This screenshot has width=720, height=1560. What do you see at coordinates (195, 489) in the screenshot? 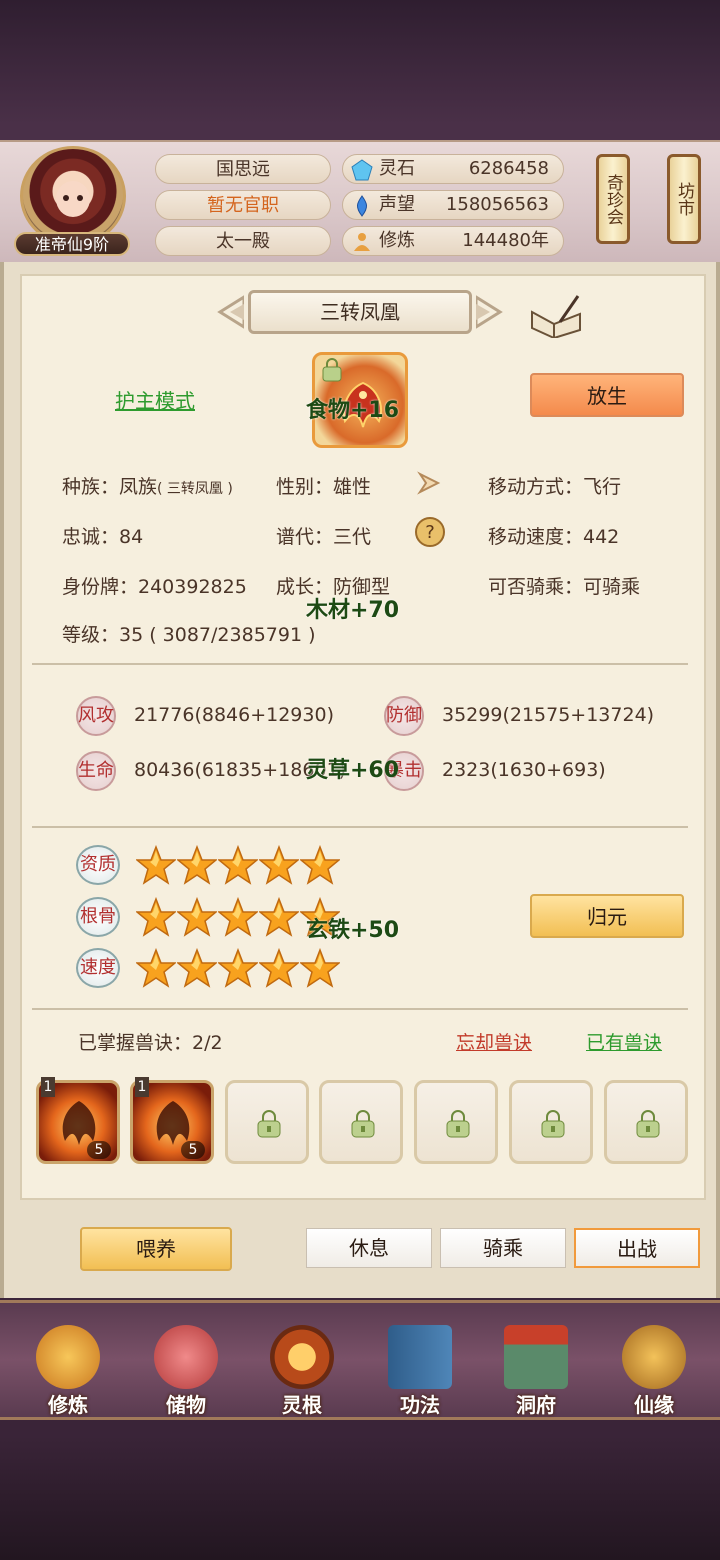
I see `race-subtype: ( 三转凤凰 )` at bounding box center [195, 489].